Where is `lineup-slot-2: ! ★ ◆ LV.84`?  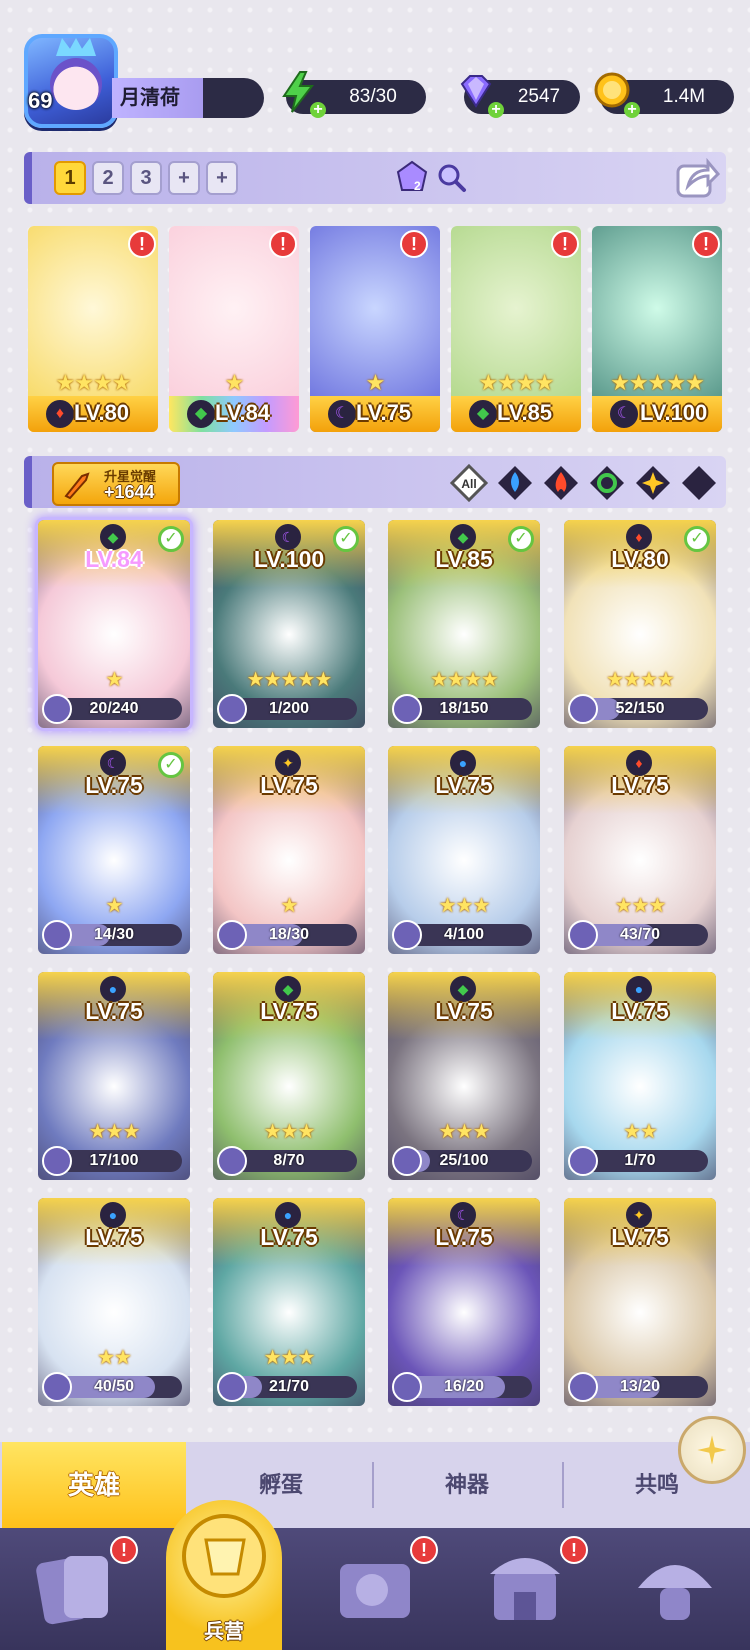 lineup-slot-2: ! ★ ◆ LV.84 is located at coordinates (234, 329).